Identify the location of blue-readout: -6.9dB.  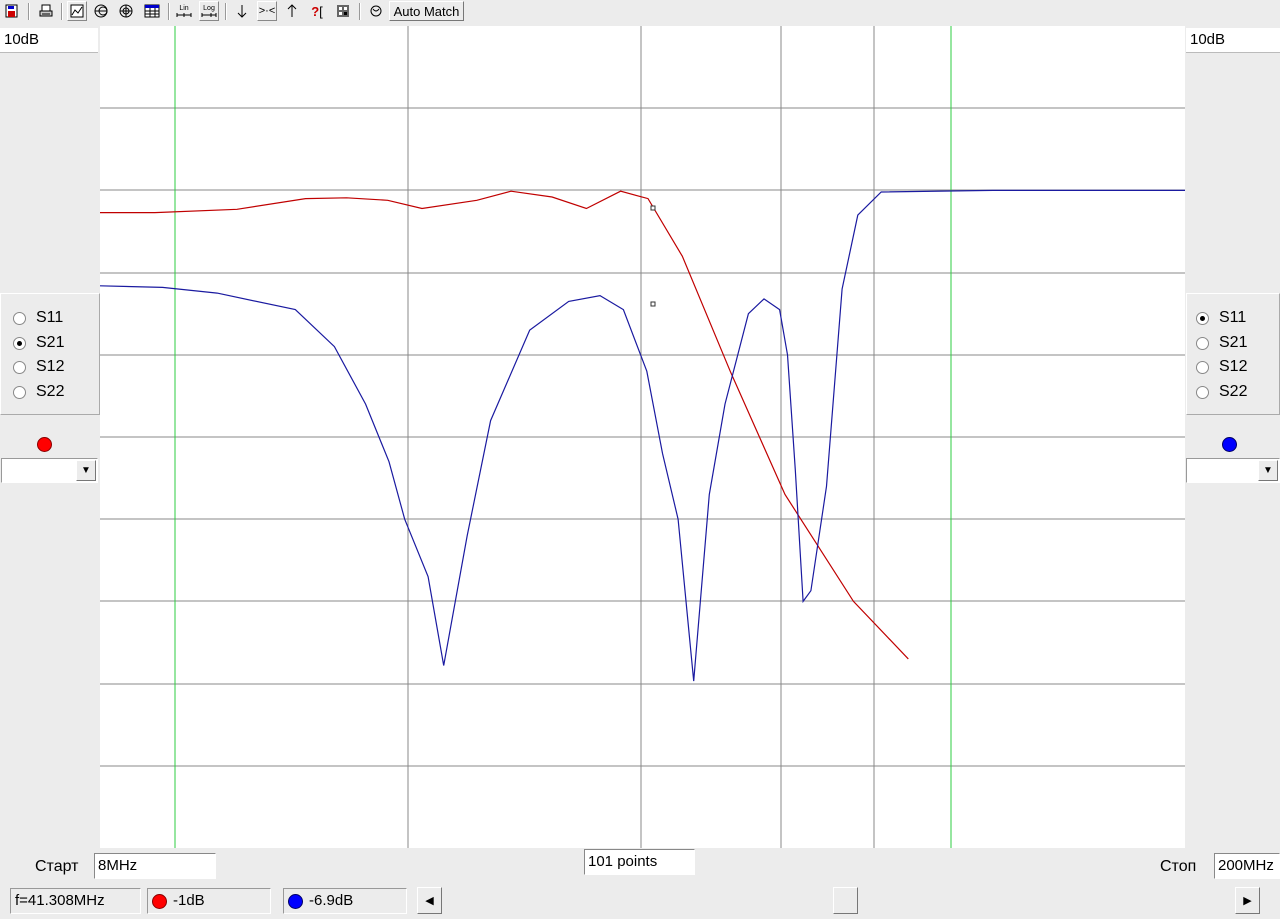
(345, 901).